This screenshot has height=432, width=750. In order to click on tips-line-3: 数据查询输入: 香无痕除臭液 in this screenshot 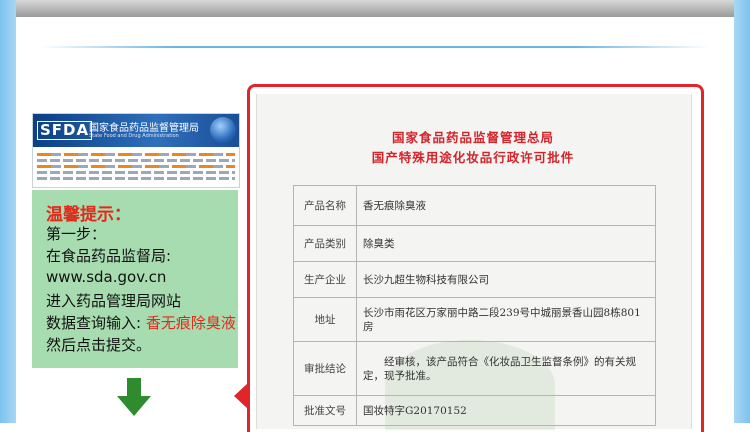, I will do `click(141, 322)`.